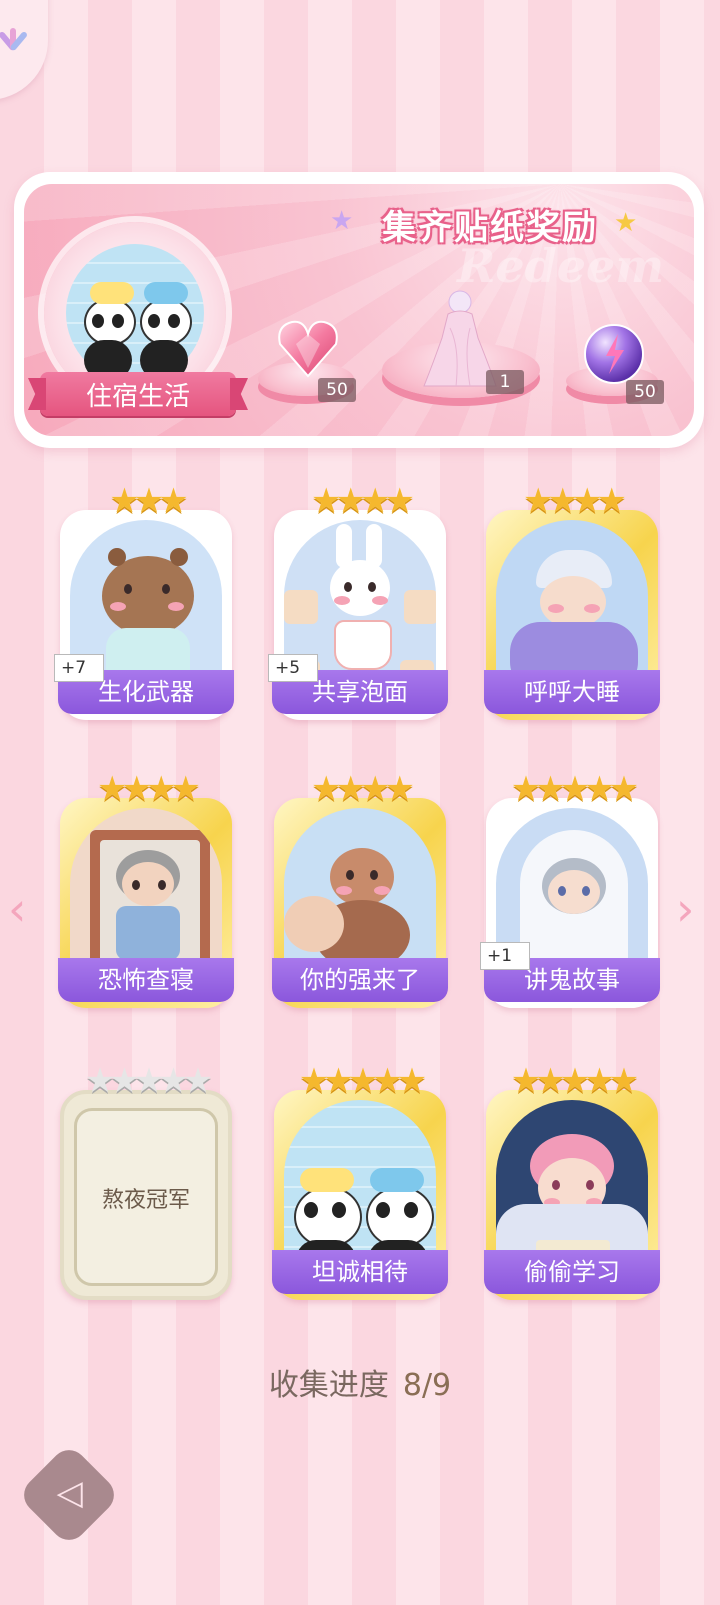 This screenshot has height=1605, width=720. Describe the element at coordinates (572, 600) in the screenshot. I see `sticker-card: ★★★★ 呼呼大睡` at that location.